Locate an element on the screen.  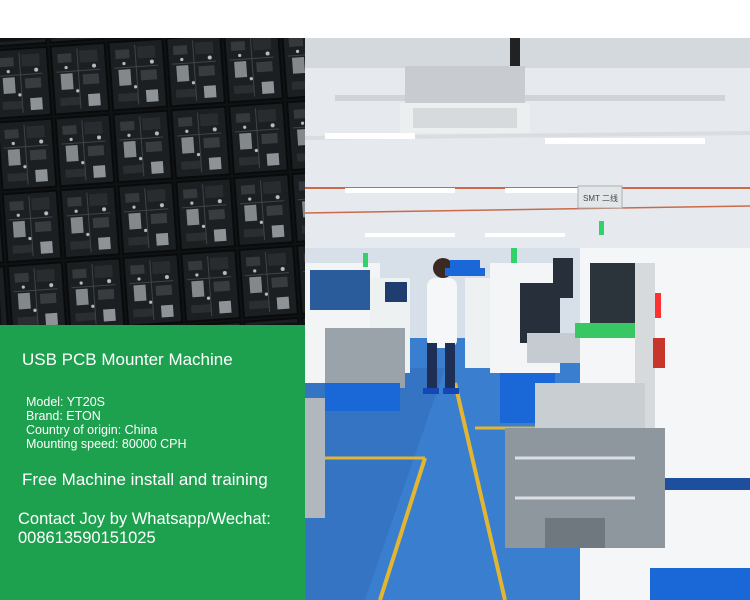
free-offer-text: Free Machine install and training is located at coordinates (145, 479).